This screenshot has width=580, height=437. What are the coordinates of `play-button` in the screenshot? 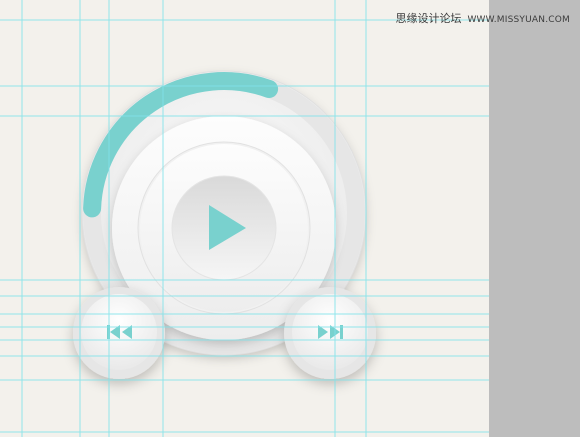 It's located at (224, 228).